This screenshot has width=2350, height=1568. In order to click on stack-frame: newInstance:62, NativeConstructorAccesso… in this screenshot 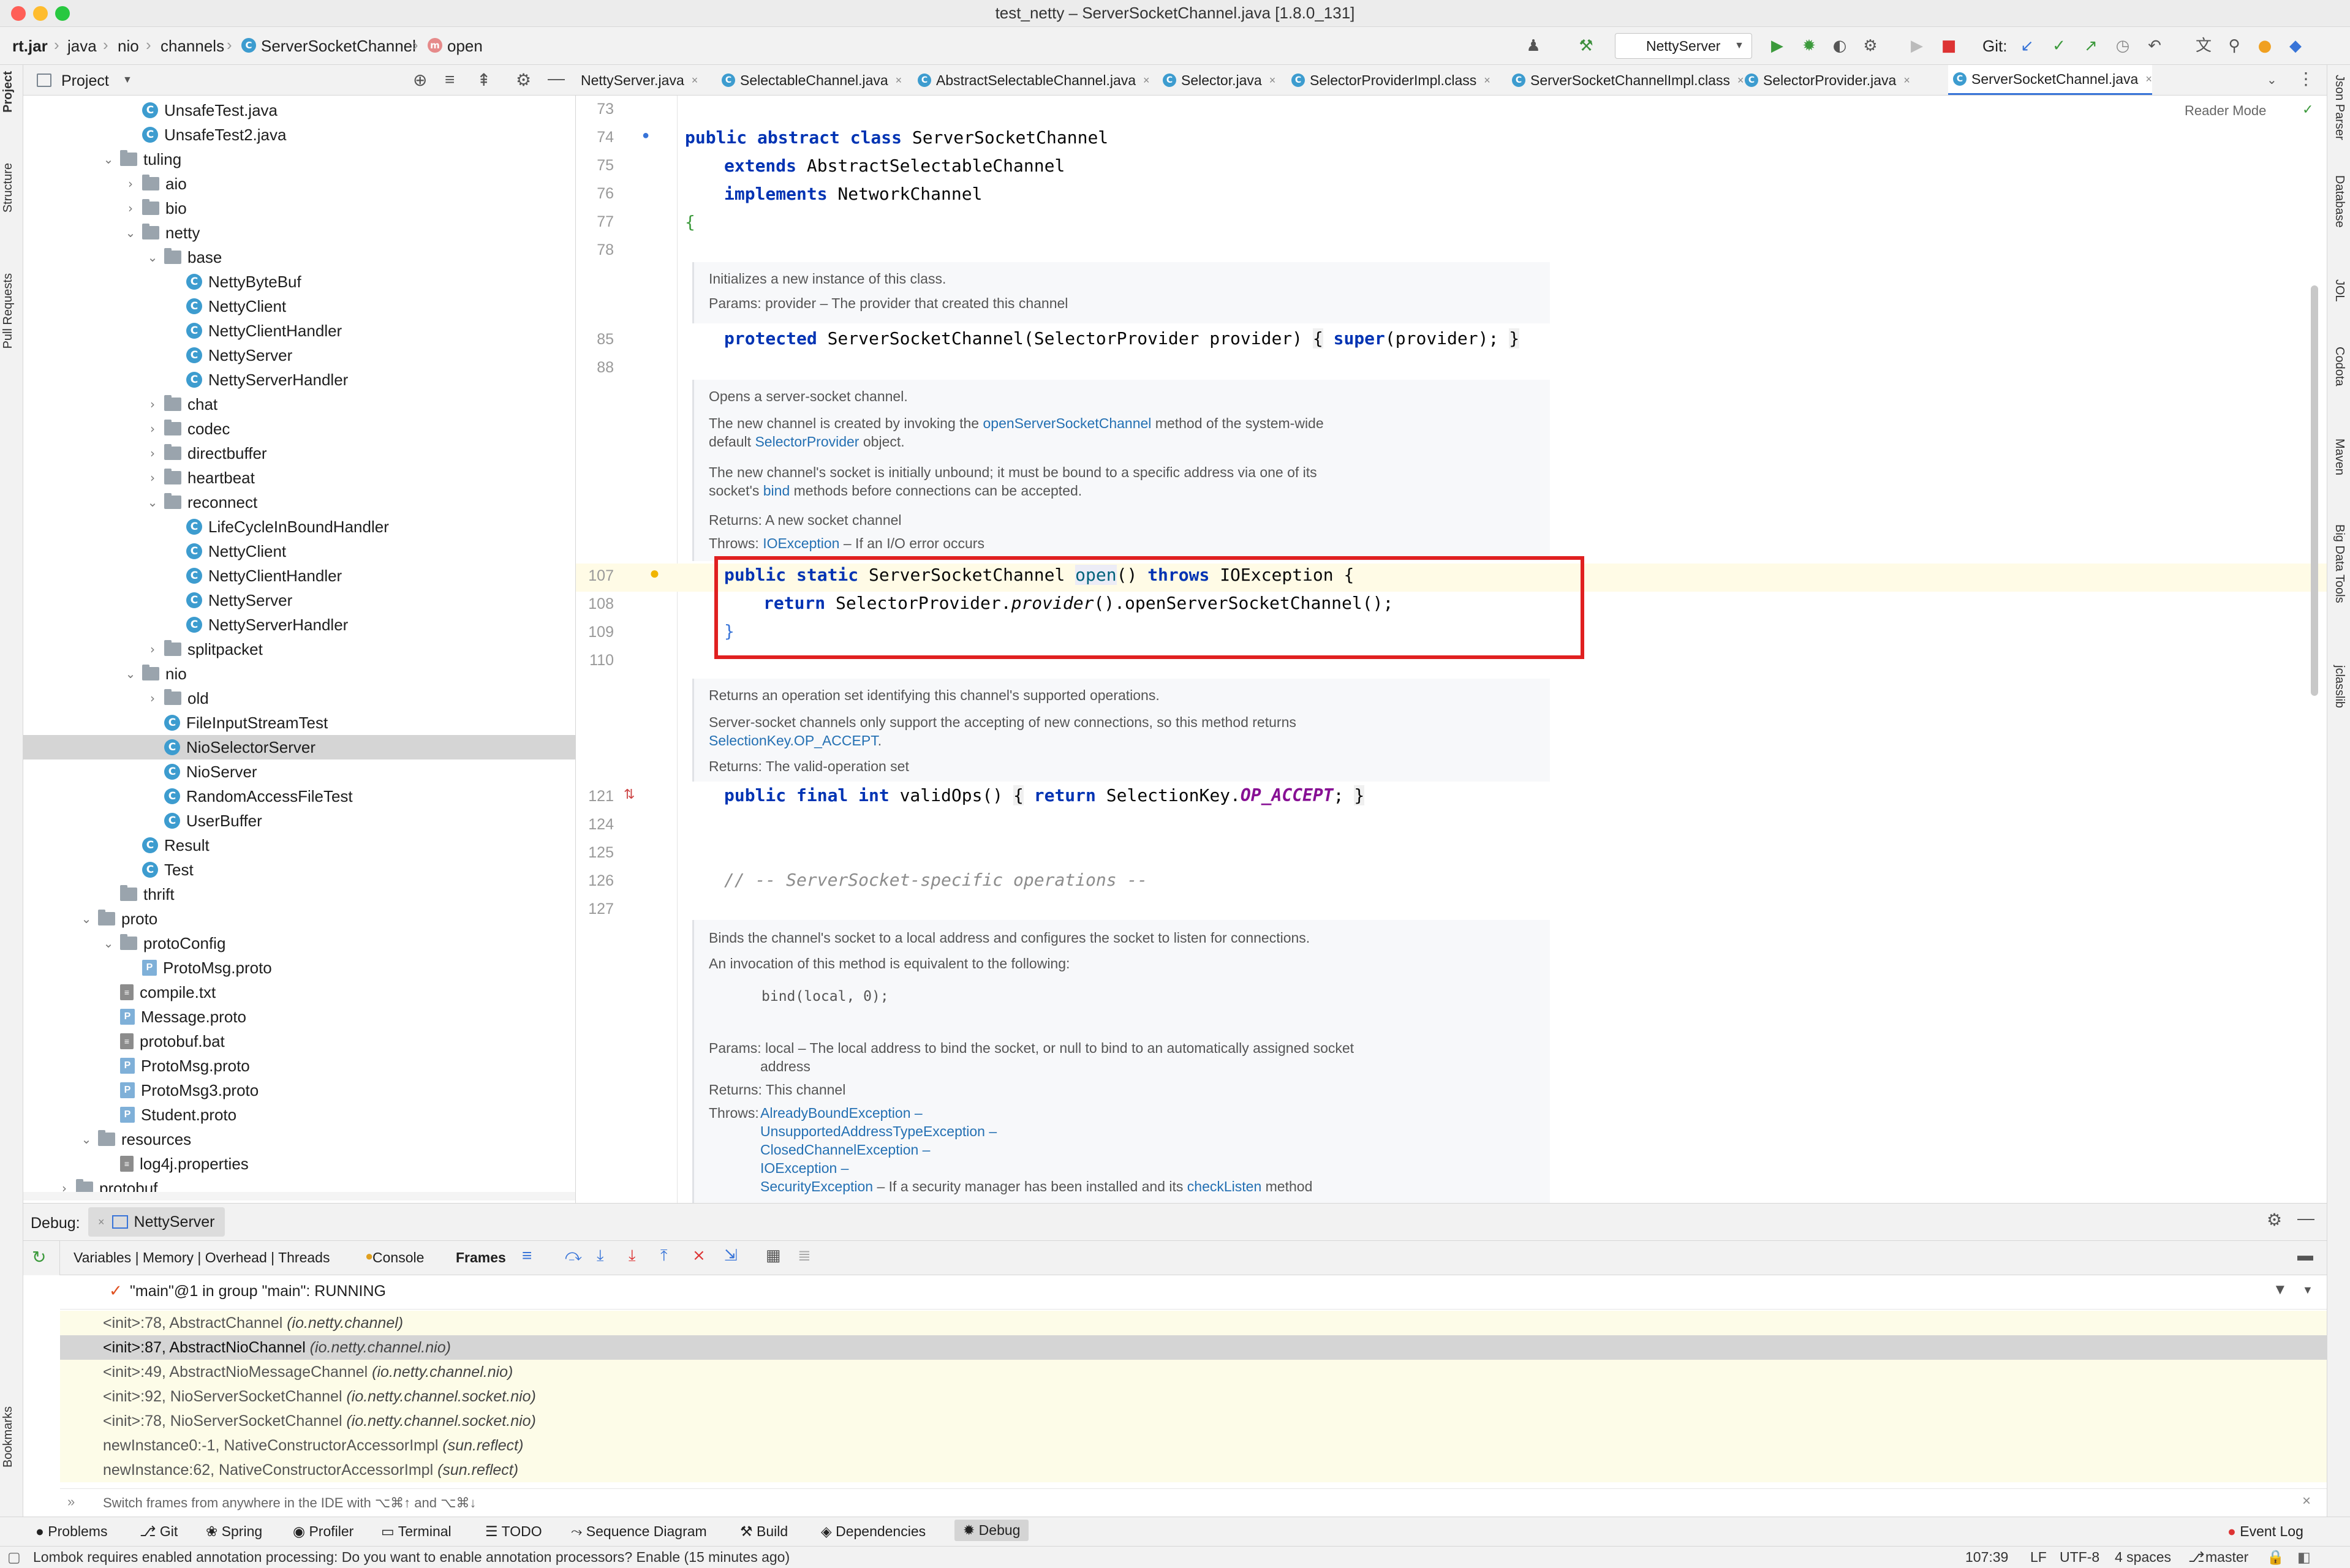, I will do `click(1193, 1470)`.